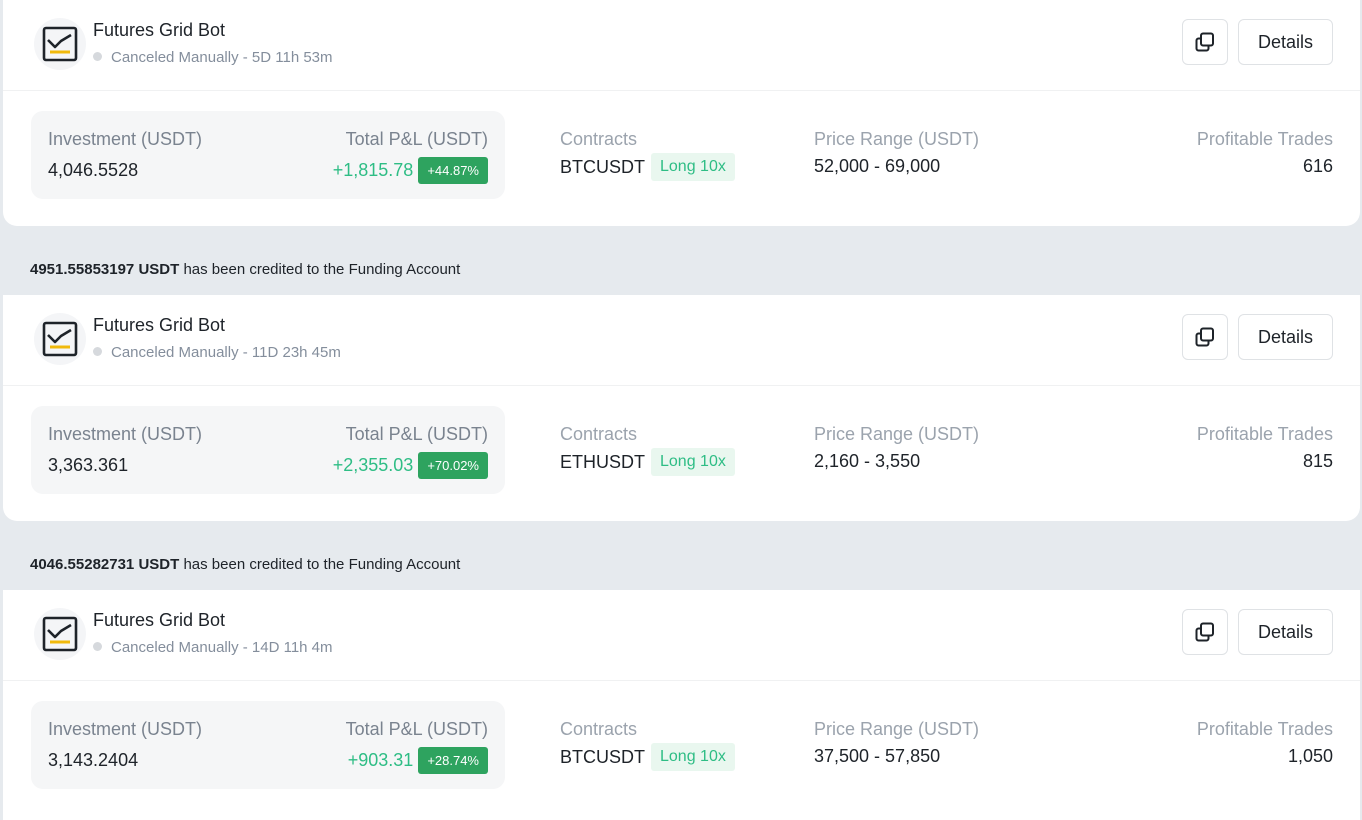  Describe the element at coordinates (1317, 166) in the screenshot. I see `profitable-trades-value: 616` at that location.